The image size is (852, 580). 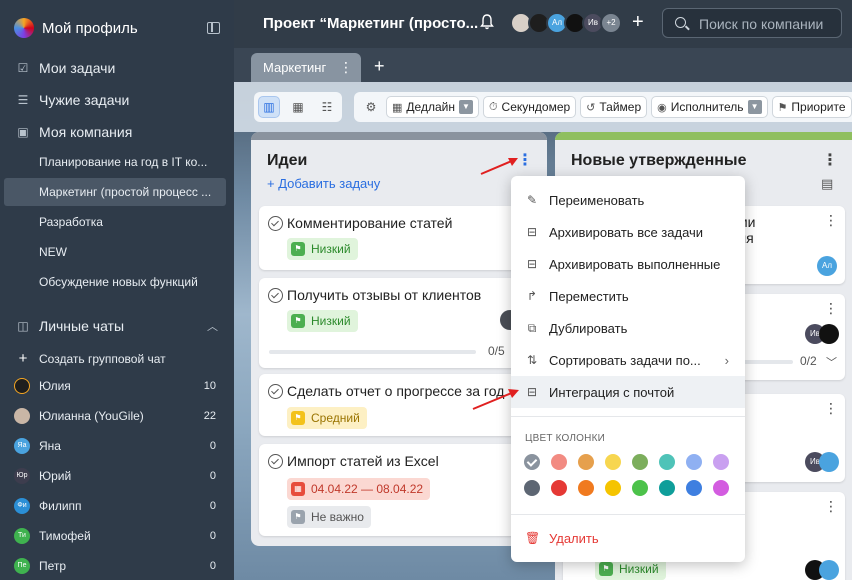 What do you see at coordinates (533, 538) in the screenshot?
I see `trash-icon: 🗑` at bounding box center [533, 538].